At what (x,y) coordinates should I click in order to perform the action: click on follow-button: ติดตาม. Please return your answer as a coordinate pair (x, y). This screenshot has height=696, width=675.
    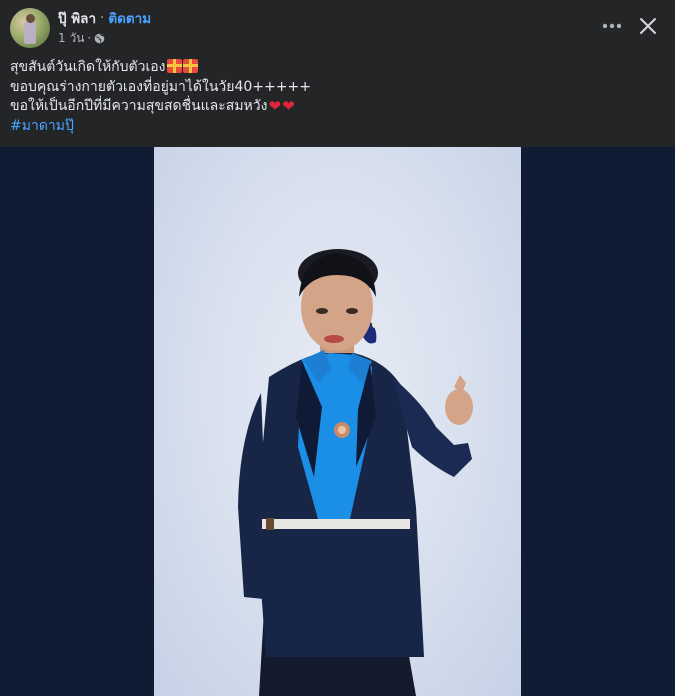
    Looking at the image, I should click on (129, 18).